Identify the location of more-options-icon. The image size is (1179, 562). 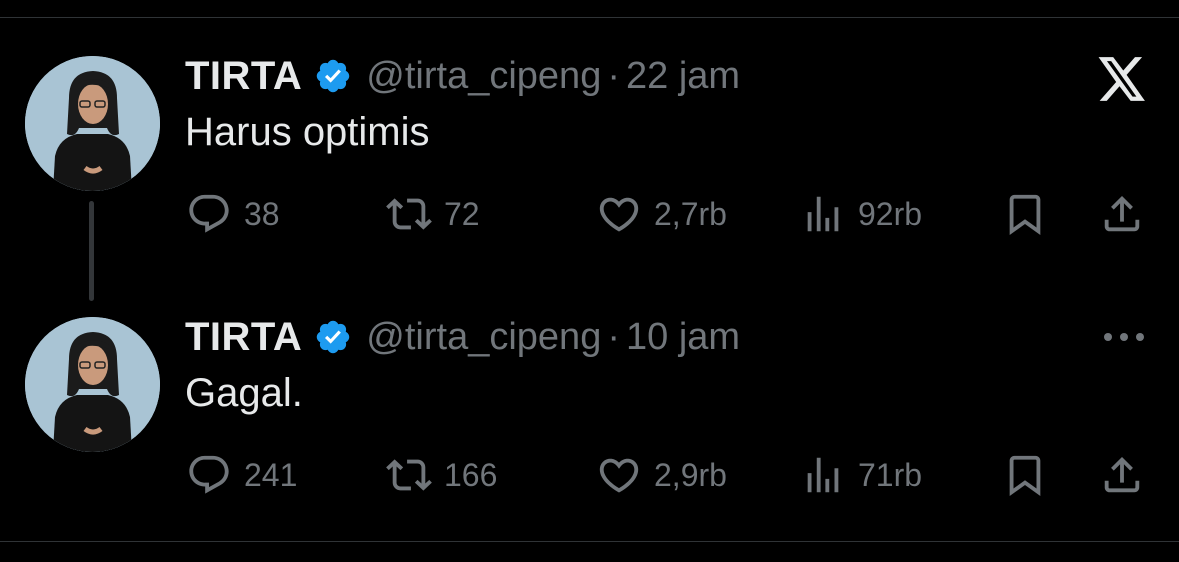
(1124, 337).